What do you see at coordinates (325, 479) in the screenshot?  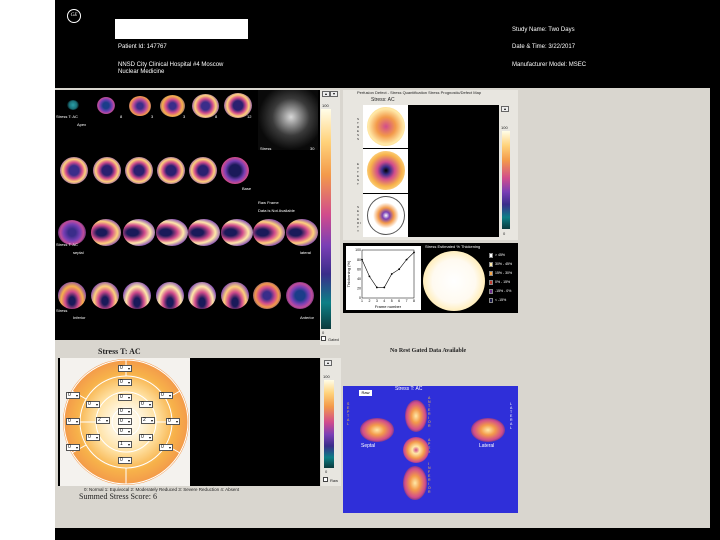 I see `raw-checkbox` at bounding box center [325, 479].